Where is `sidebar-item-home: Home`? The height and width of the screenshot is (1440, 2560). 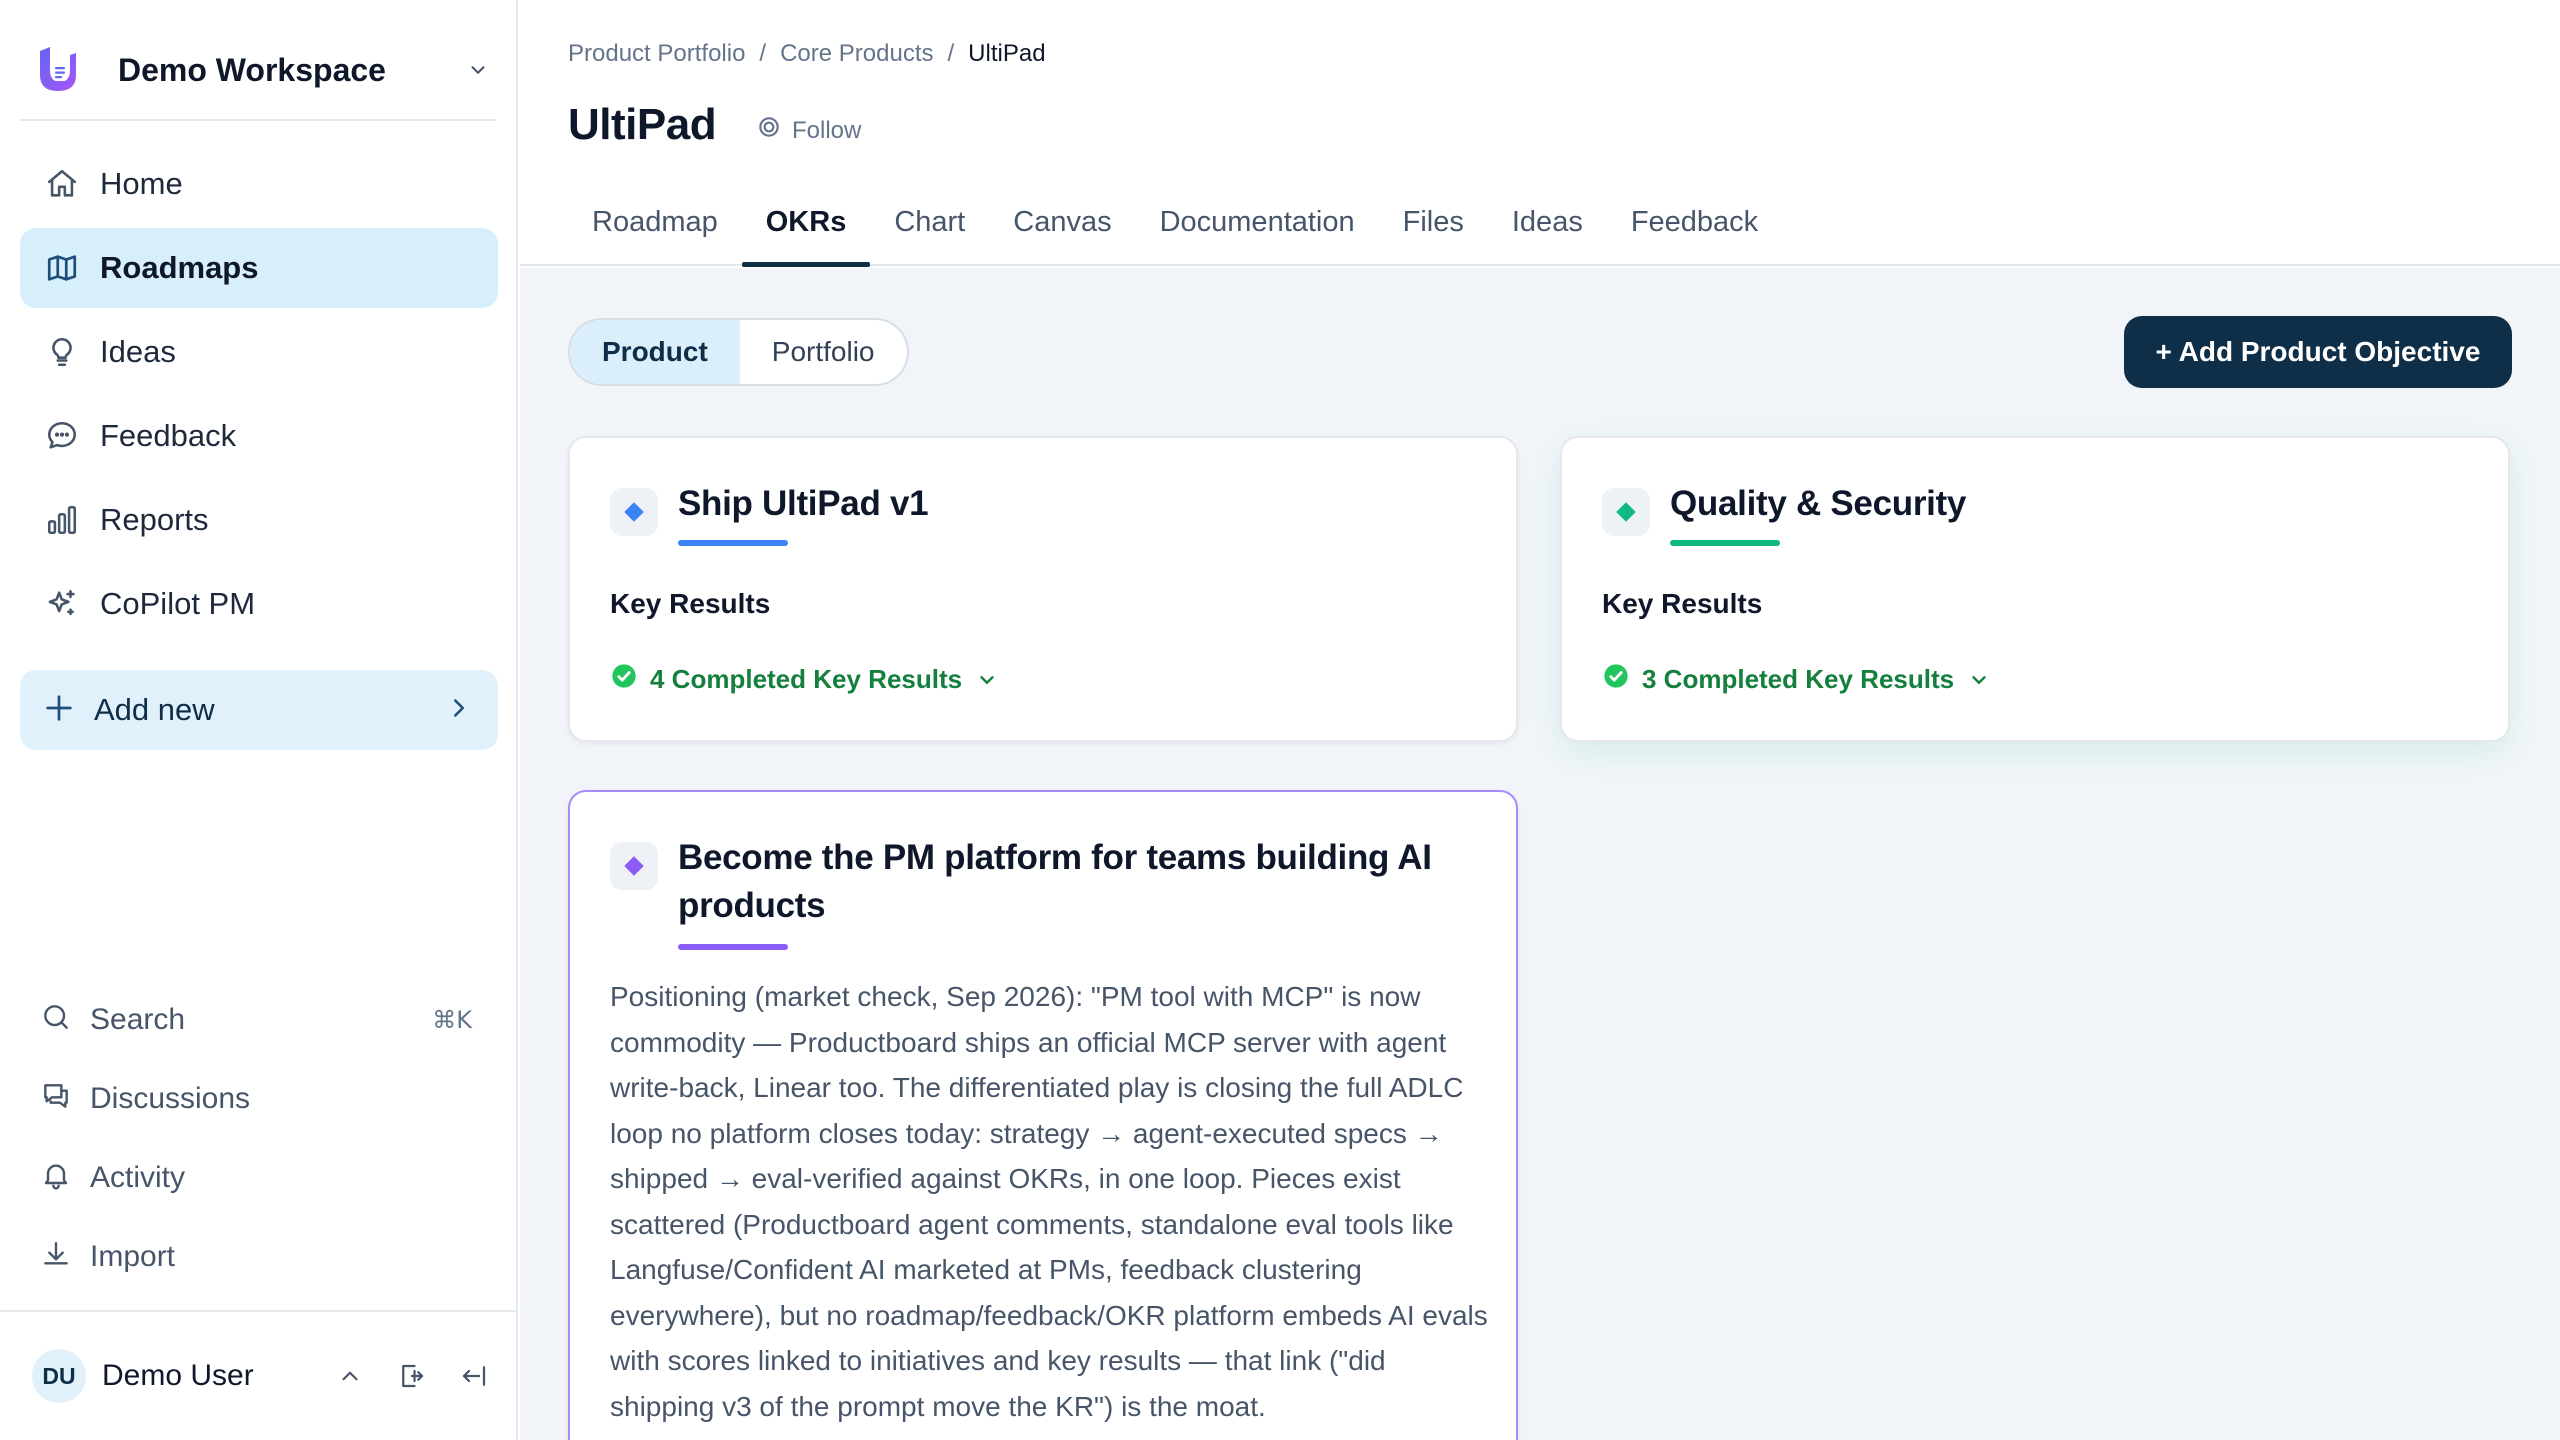 sidebar-item-home: Home is located at coordinates (259, 184).